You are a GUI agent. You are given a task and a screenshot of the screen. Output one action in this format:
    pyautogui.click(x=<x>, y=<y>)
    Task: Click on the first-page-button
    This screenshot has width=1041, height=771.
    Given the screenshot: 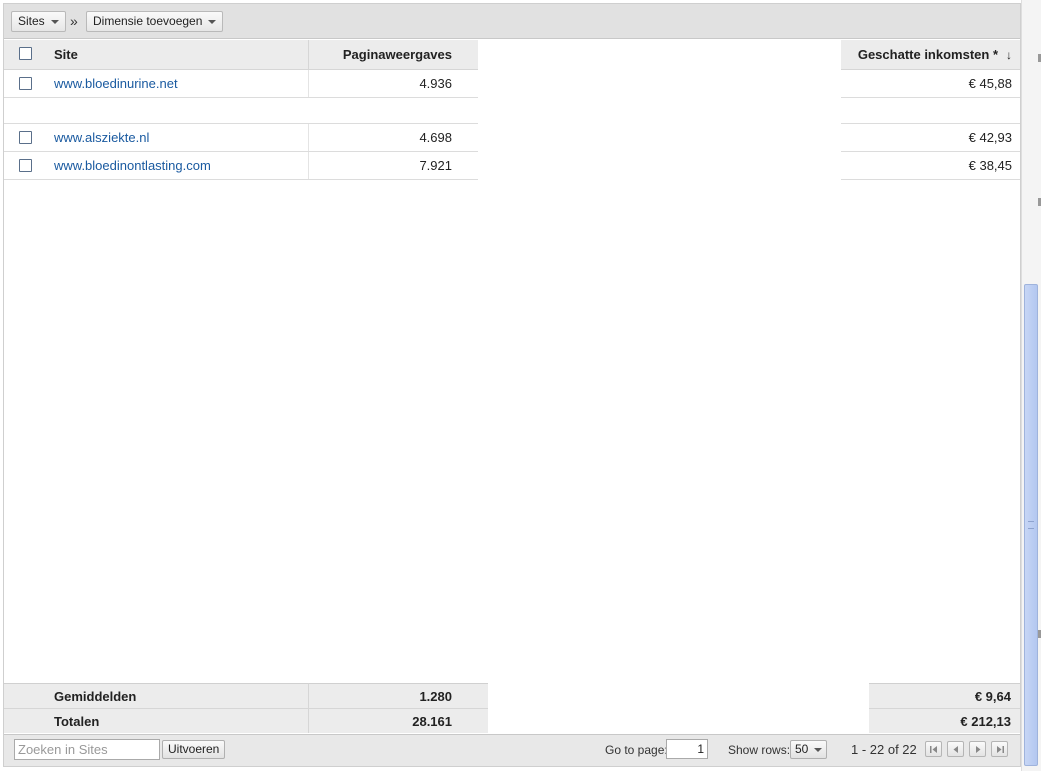 What is the action you would take?
    pyautogui.click(x=933, y=749)
    